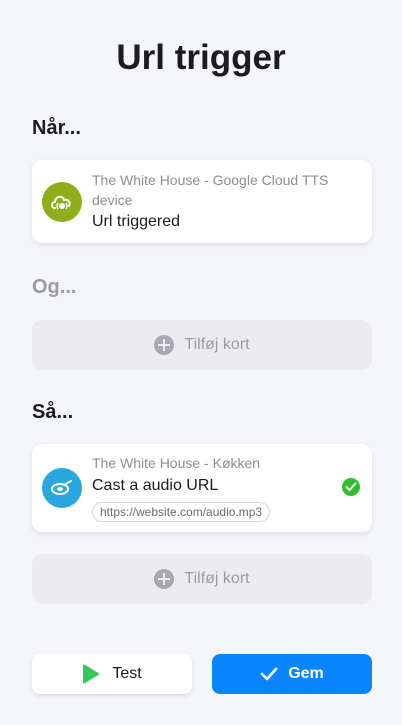 Image resolution: width=402 pixels, height=725 pixels. I want to click on cloud-sound-icon, so click(62, 202).